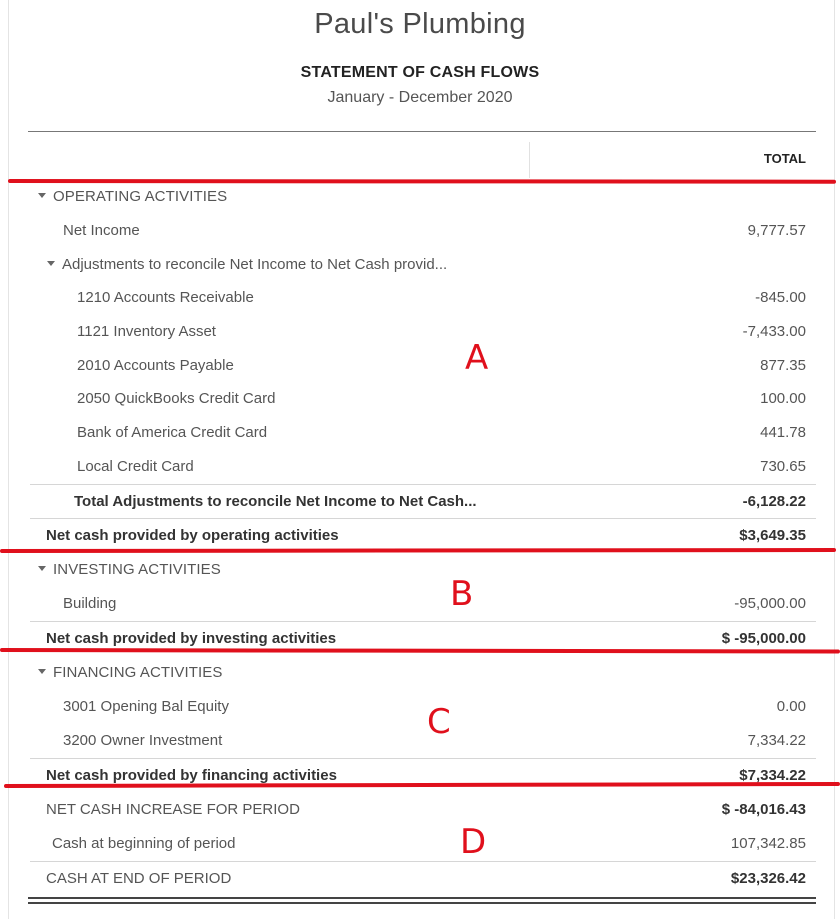 This screenshot has width=840, height=919. I want to click on row-label: 3001 Opening Bal Equity, so click(146, 706).